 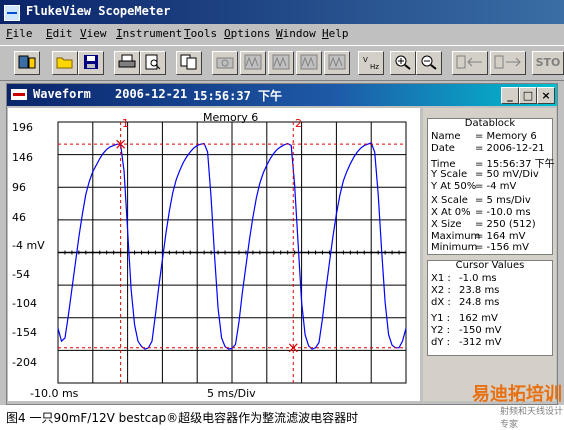 What do you see at coordinates (98, 11) in the screenshot?
I see `app-title: FlukeView ScopeMeter` at bounding box center [98, 11].